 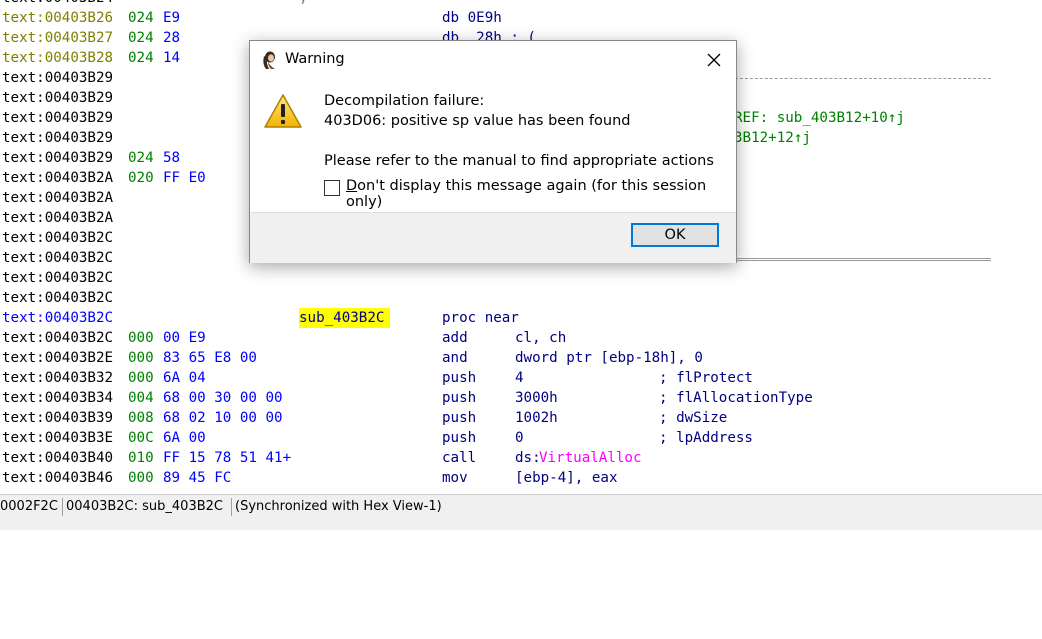 I want to click on instruction-operand: 4, so click(x=519, y=378).